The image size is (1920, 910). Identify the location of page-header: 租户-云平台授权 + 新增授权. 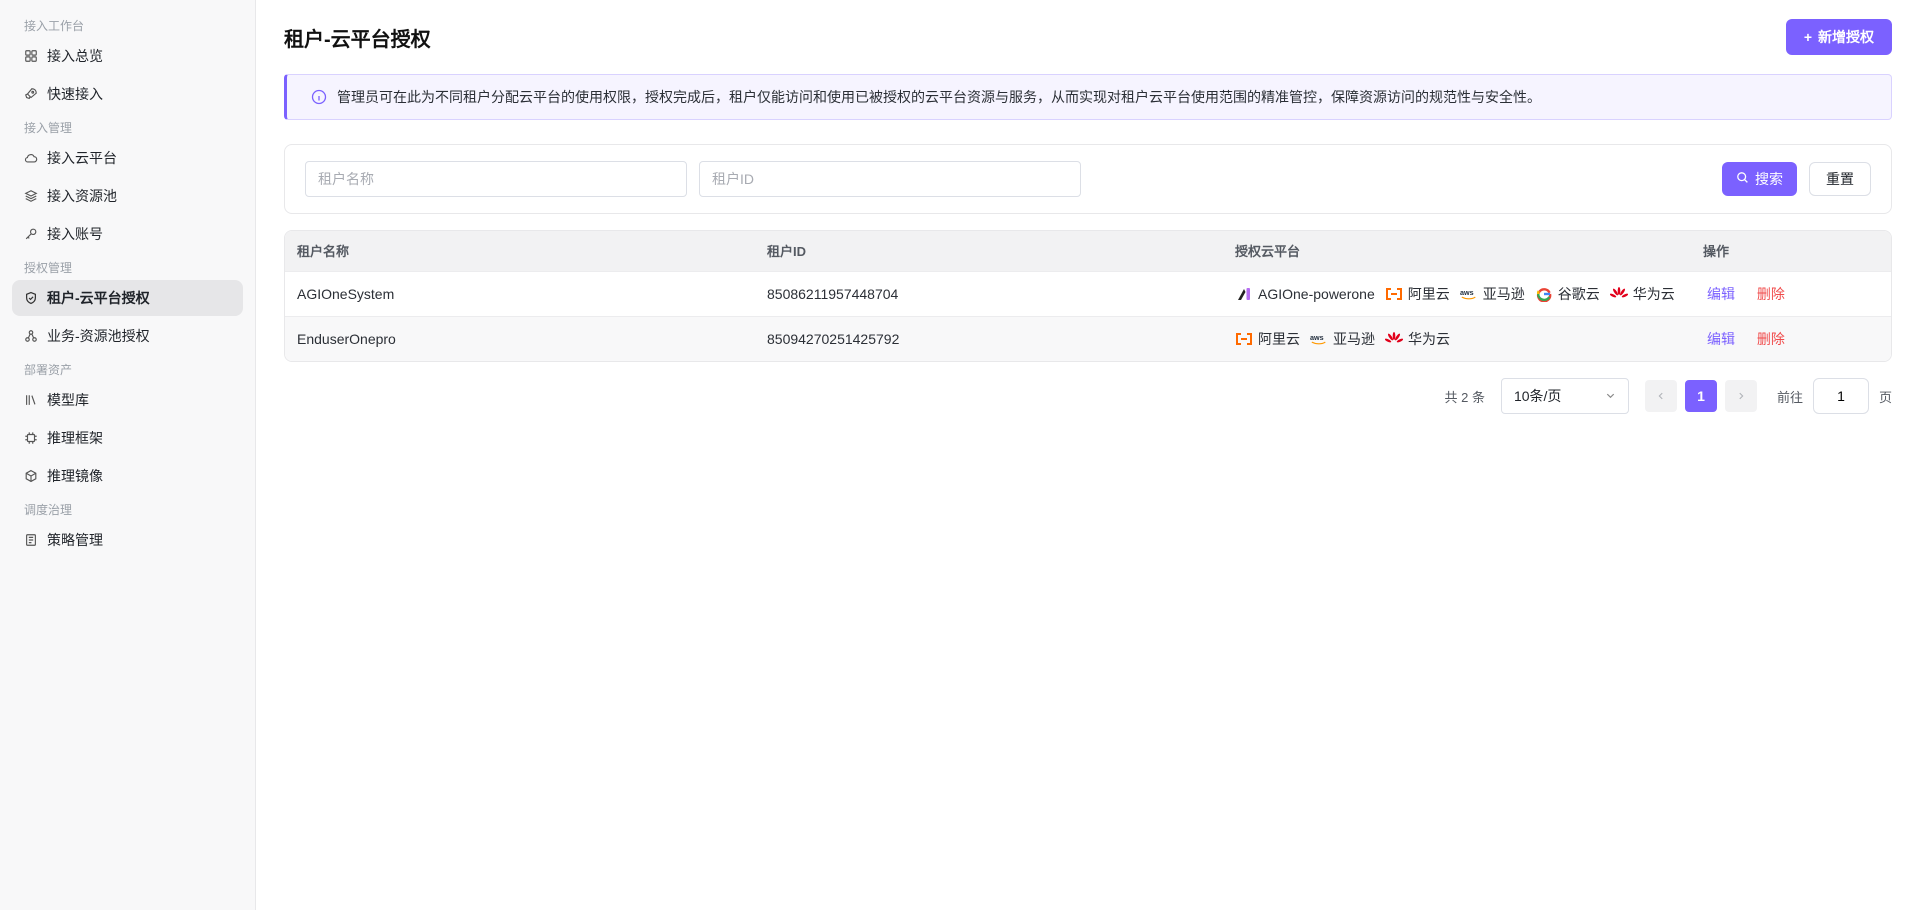
(1088, 37).